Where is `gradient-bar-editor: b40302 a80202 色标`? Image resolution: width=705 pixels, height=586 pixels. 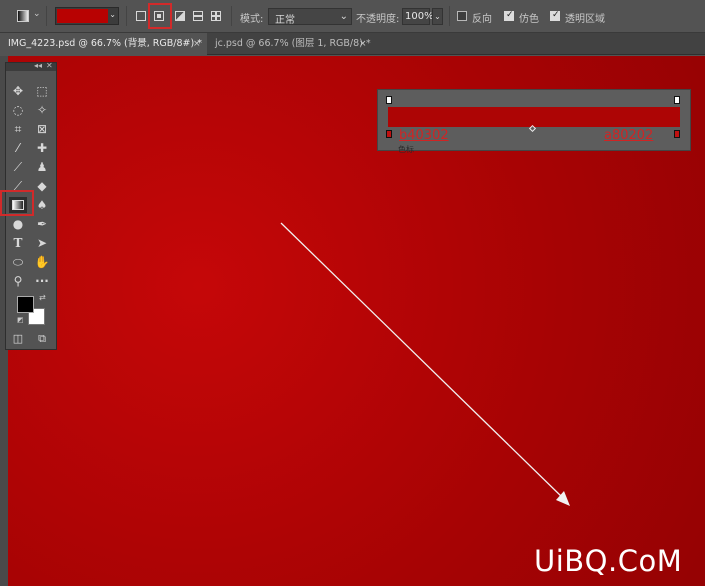 gradient-bar-editor: b40302 a80202 色标 is located at coordinates (534, 121).